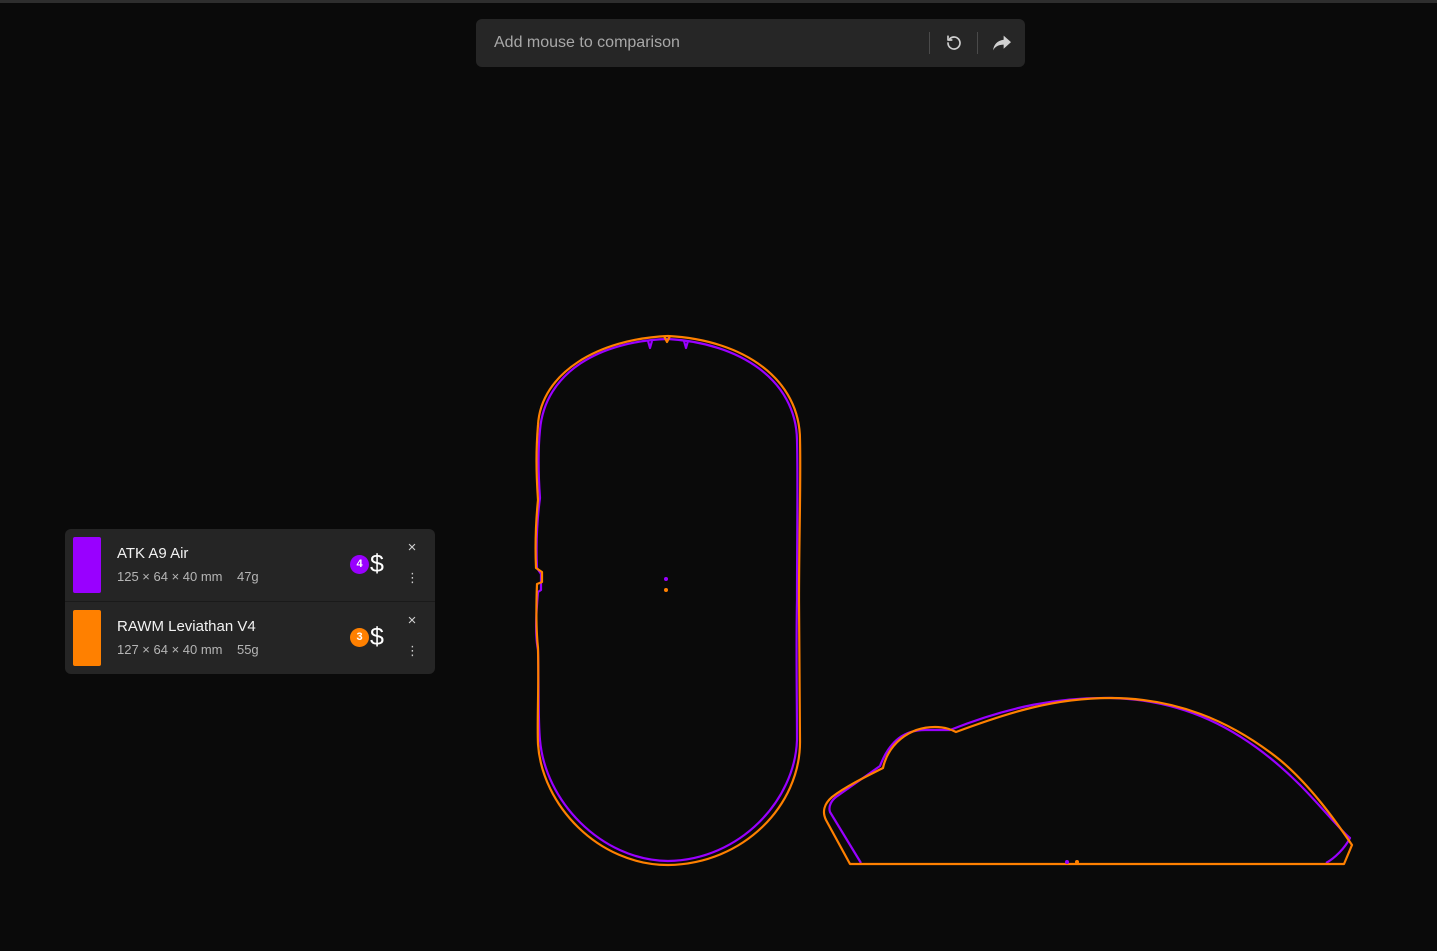  Describe the element at coordinates (1067, 862) in the screenshot. I see `side-marker-atk` at that location.